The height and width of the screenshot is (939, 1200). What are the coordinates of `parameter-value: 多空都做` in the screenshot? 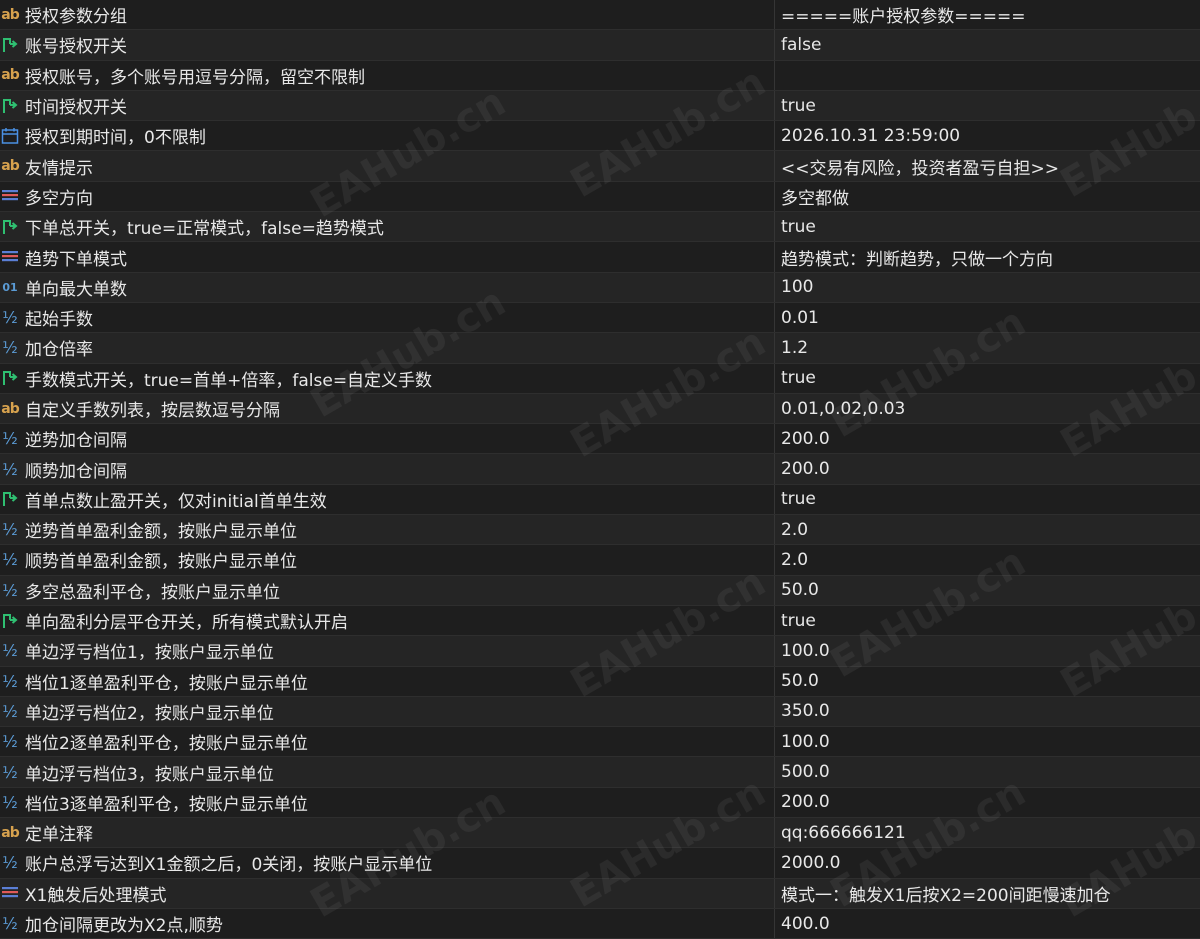 It's located at (990, 196).